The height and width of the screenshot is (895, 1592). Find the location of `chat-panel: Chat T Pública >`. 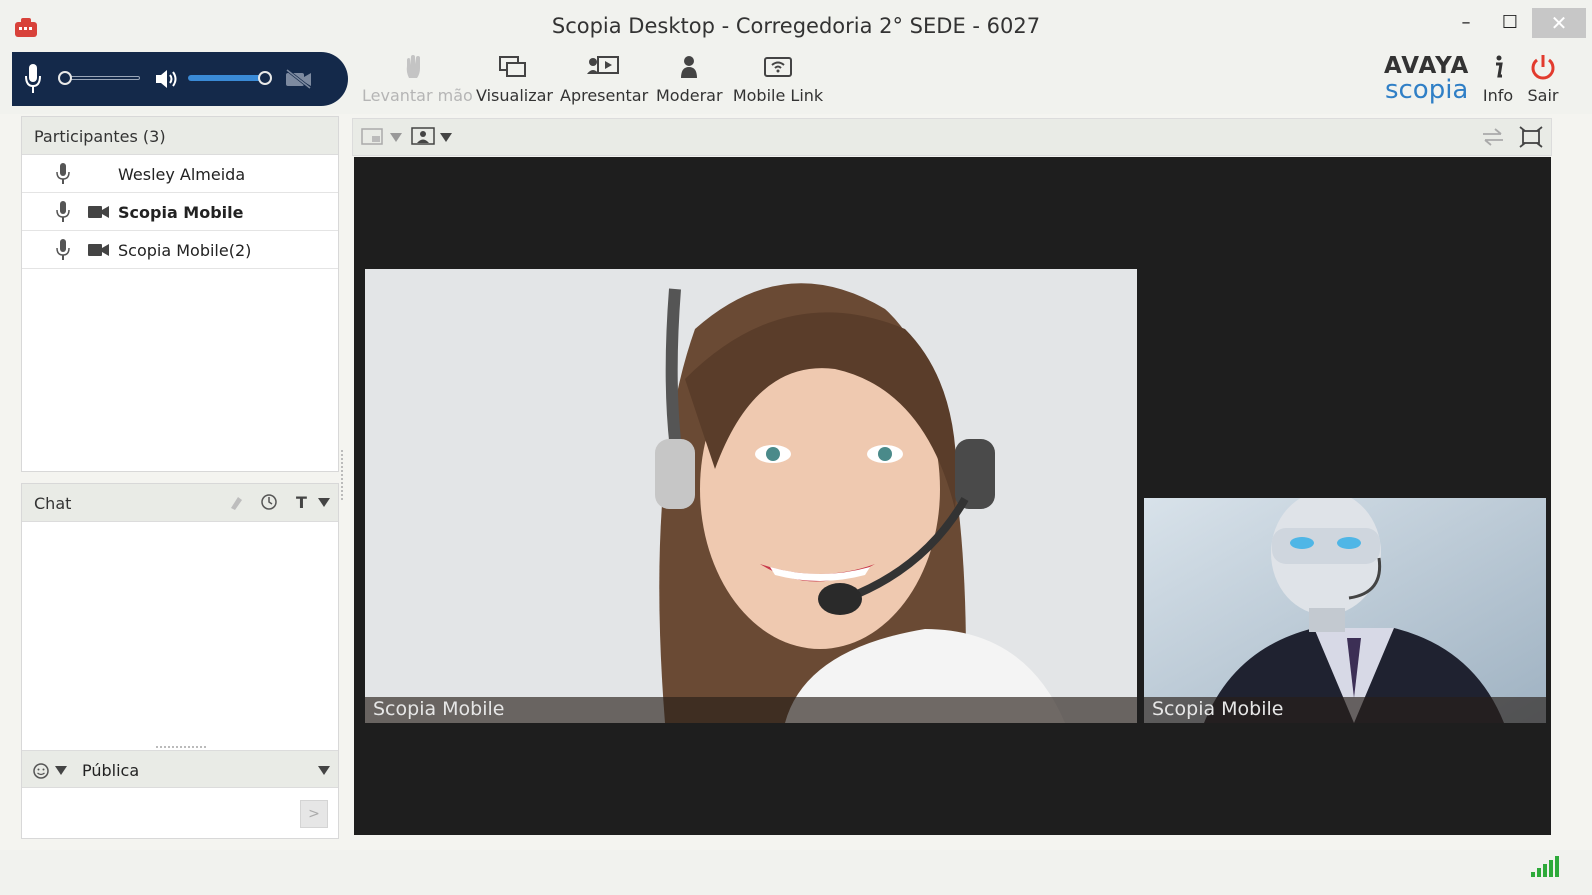

chat-panel: Chat T Pública > is located at coordinates (180, 661).